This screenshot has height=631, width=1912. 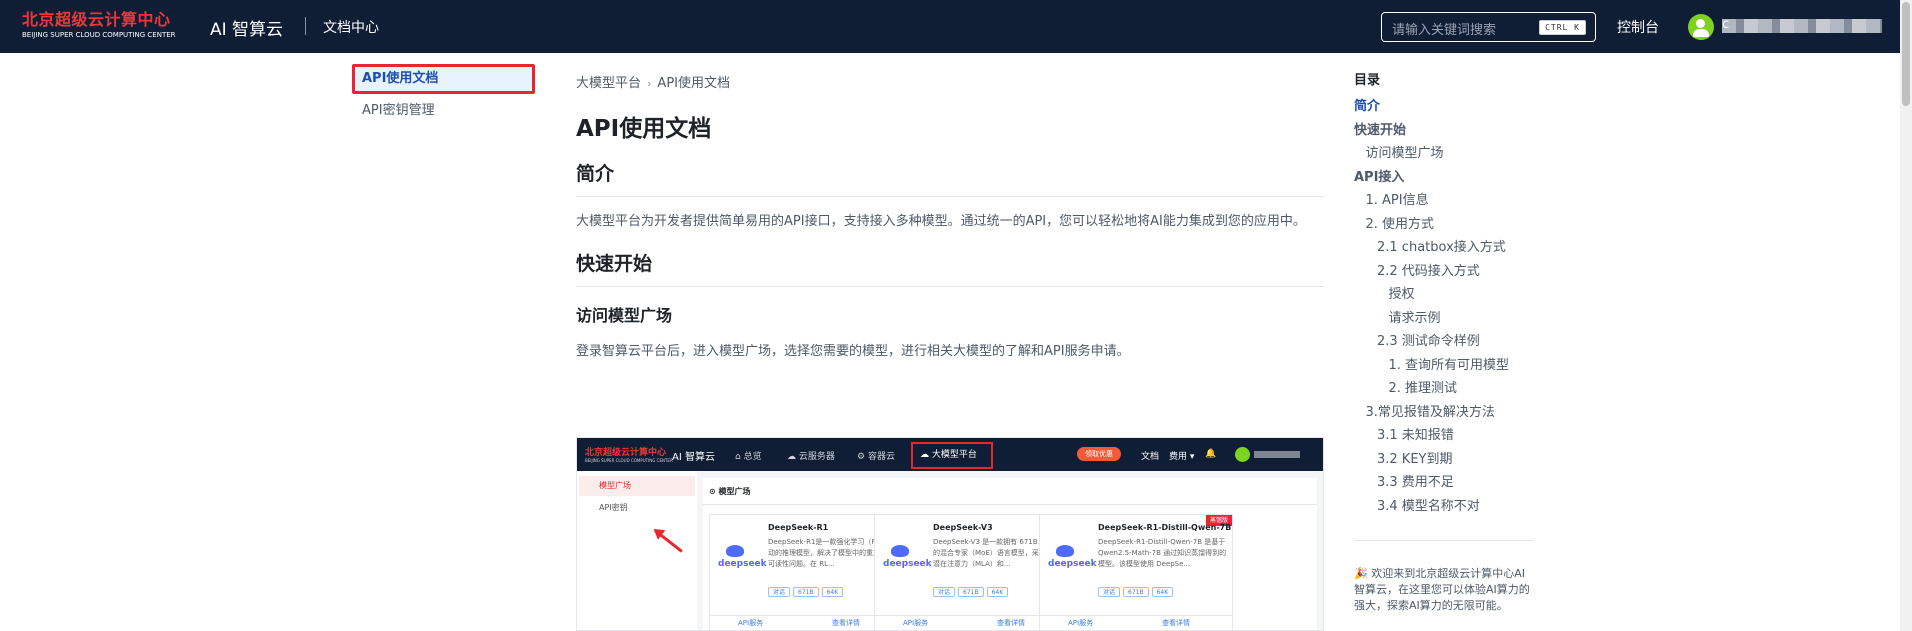 What do you see at coordinates (1178, 457) in the screenshot?
I see `screenshot-cost-label: 费用` at bounding box center [1178, 457].